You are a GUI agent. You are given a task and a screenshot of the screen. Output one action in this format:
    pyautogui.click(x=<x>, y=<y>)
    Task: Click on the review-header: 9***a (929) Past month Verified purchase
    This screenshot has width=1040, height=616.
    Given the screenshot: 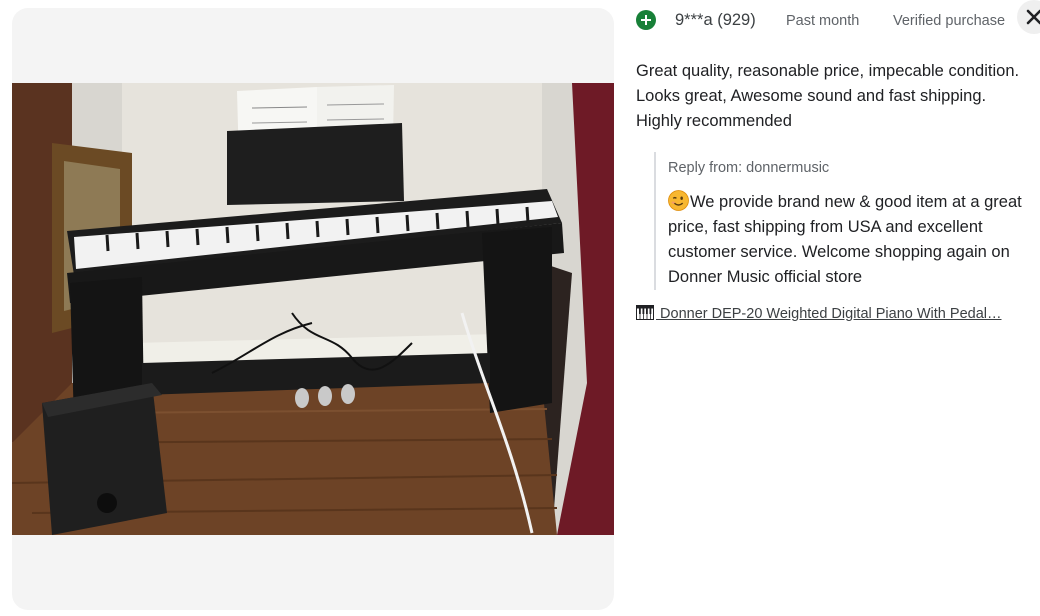 What is the action you would take?
    pyautogui.click(x=838, y=17)
    